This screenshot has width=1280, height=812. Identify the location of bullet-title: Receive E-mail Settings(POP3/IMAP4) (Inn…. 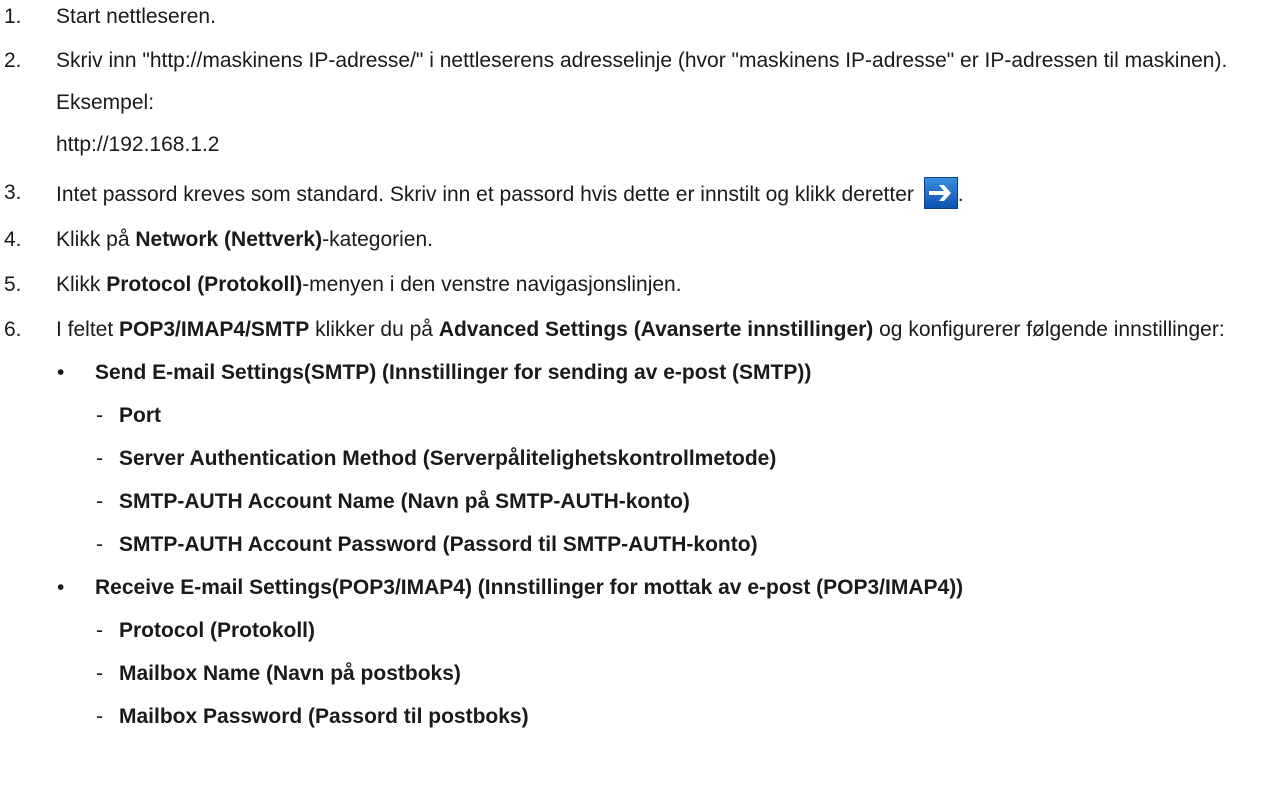
(529, 587).